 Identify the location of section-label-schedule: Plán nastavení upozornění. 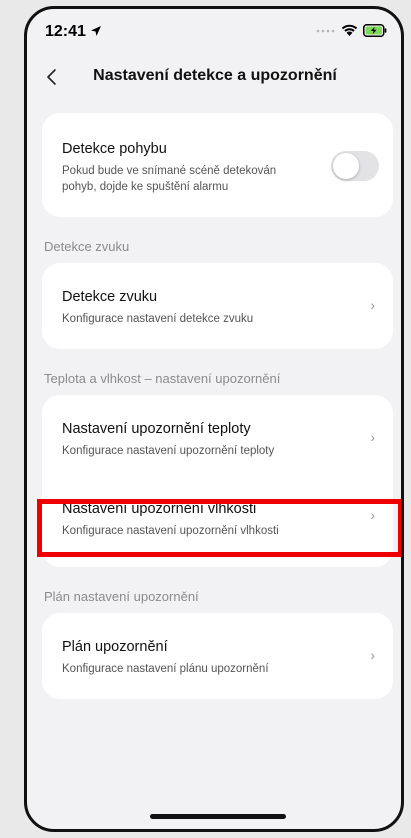
(121, 596).